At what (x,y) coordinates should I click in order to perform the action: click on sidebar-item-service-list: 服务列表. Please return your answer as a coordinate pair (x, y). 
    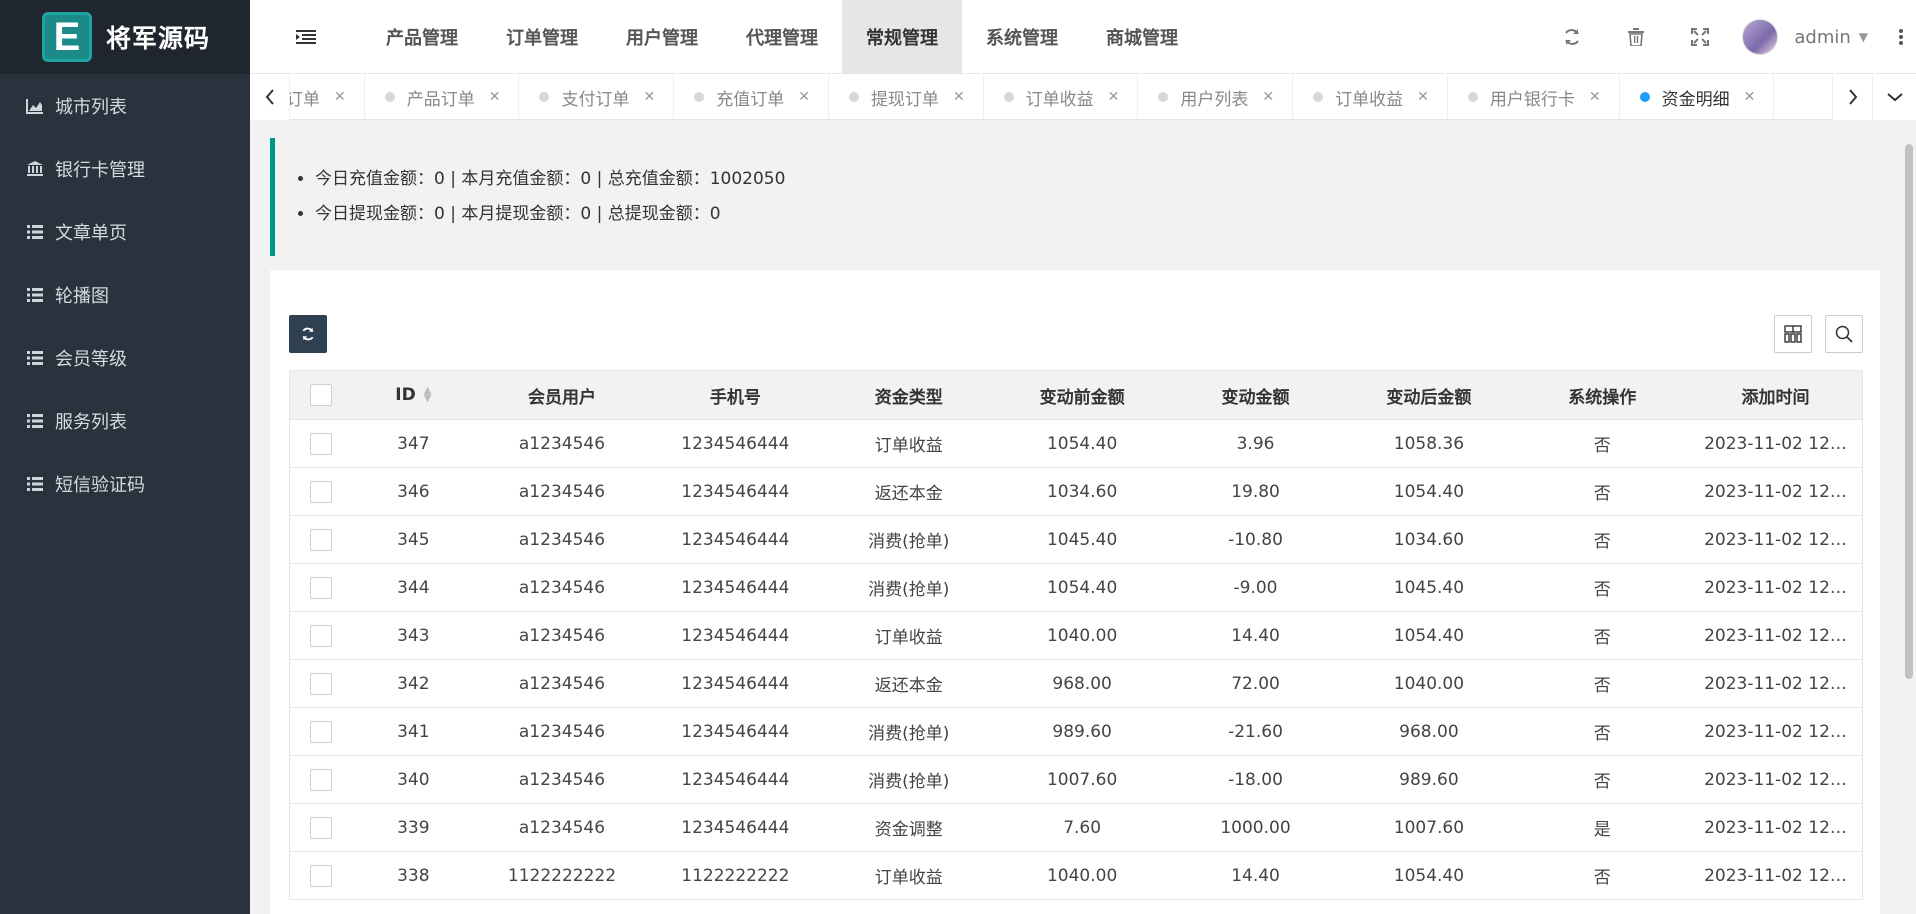
    Looking at the image, I should click on (125, 420).